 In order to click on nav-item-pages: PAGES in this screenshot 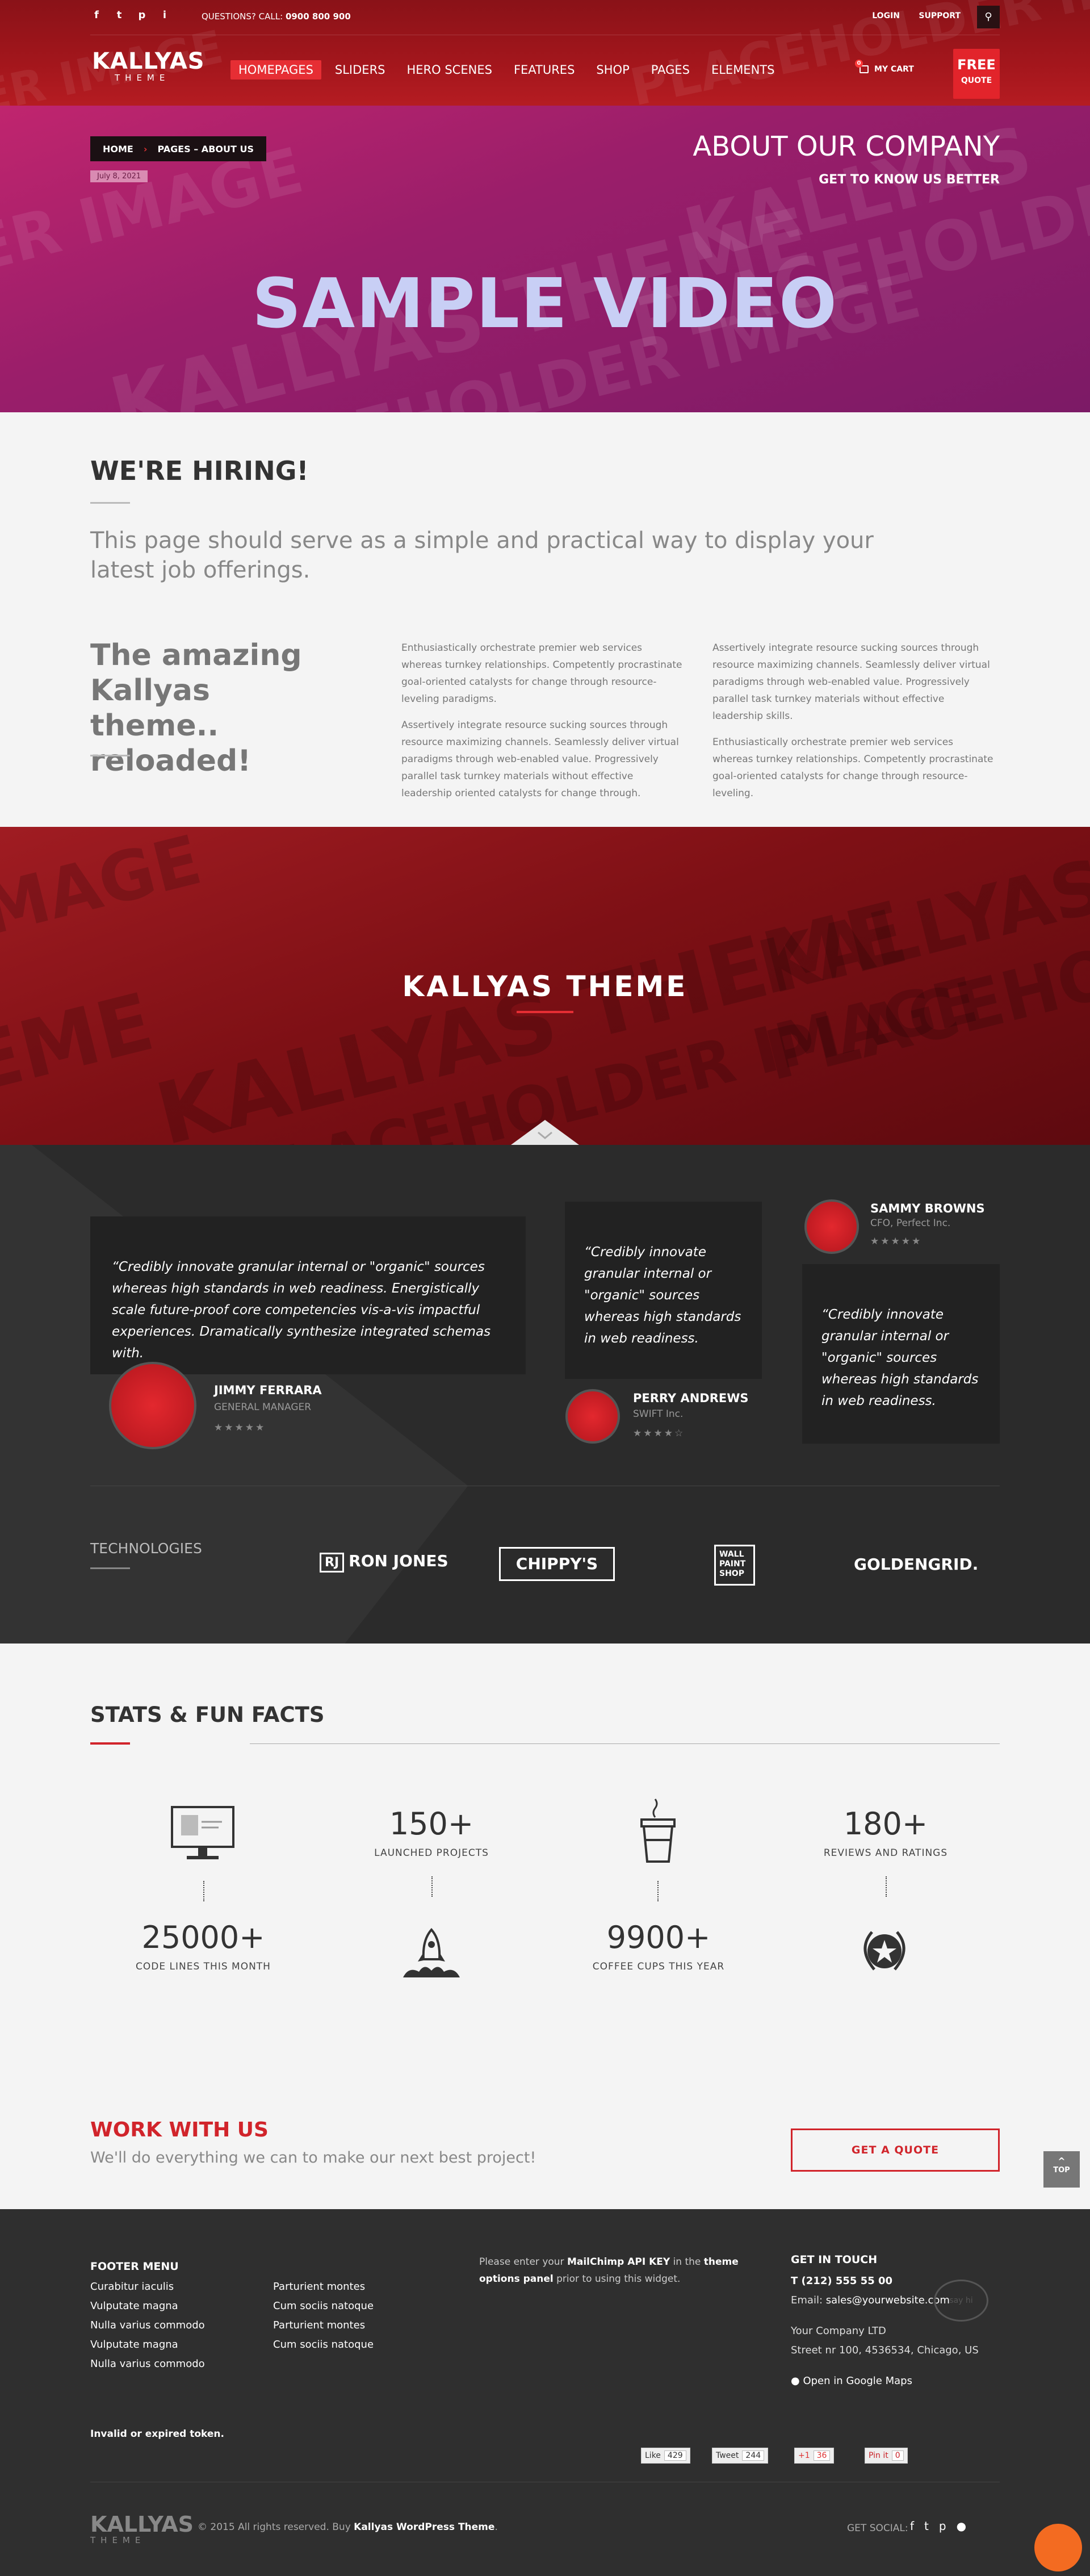, I will do `click(670, 70)`.